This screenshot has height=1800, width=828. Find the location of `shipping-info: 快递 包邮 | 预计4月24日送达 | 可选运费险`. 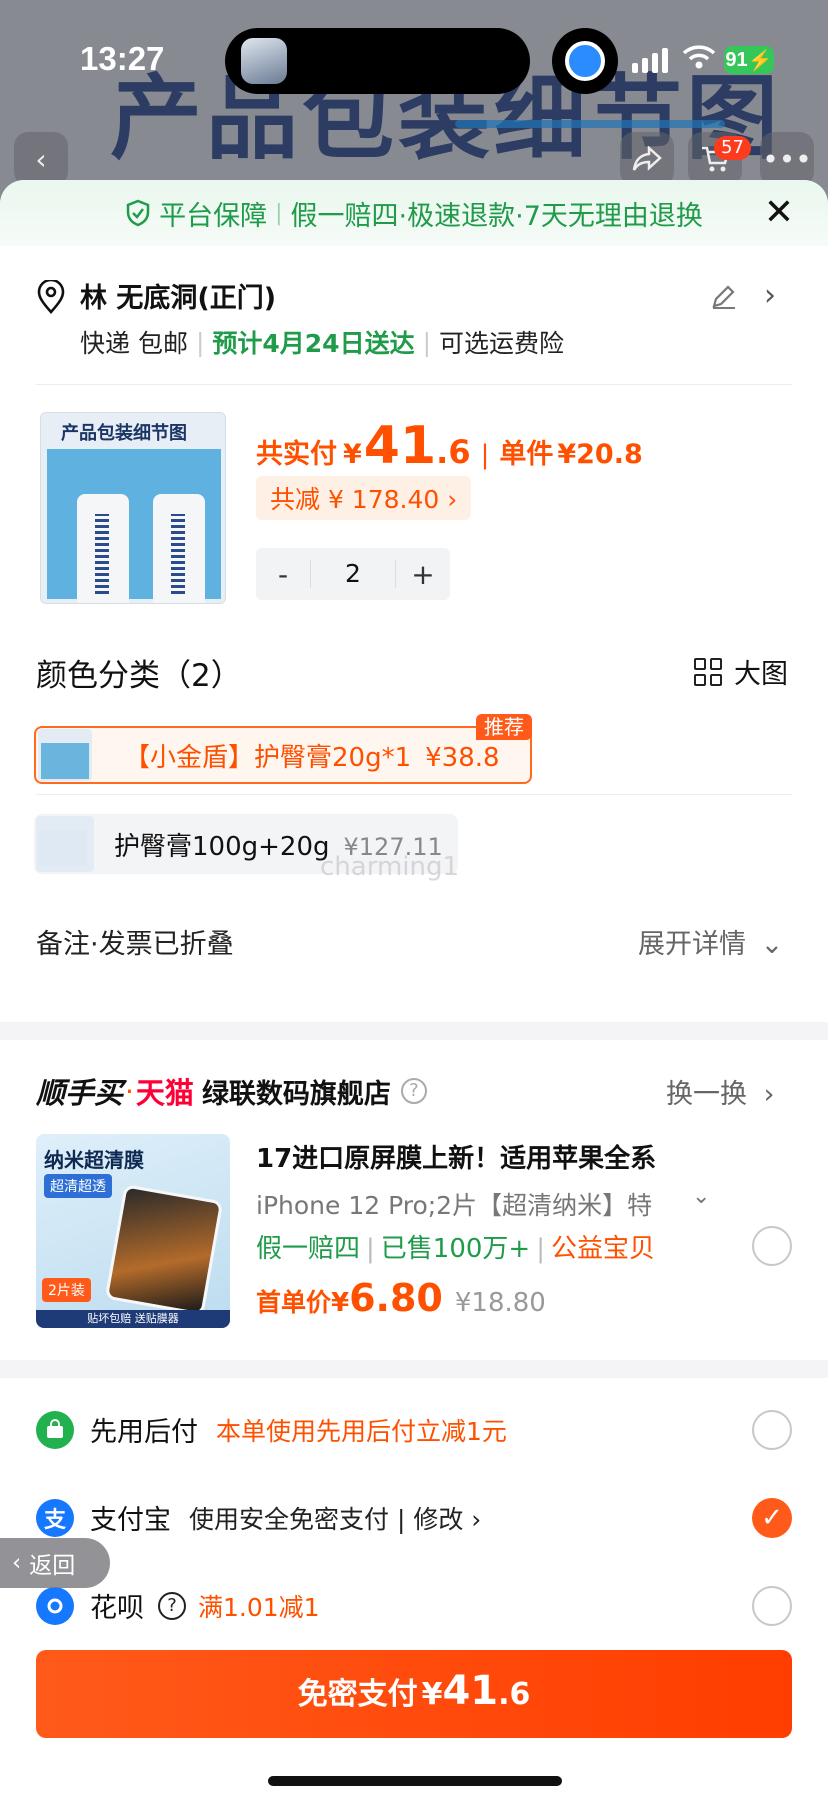

shipping-info: 快递 包邮 | 预计4月24日送达 | 可选运费险 is located at coordinates (322, 342).